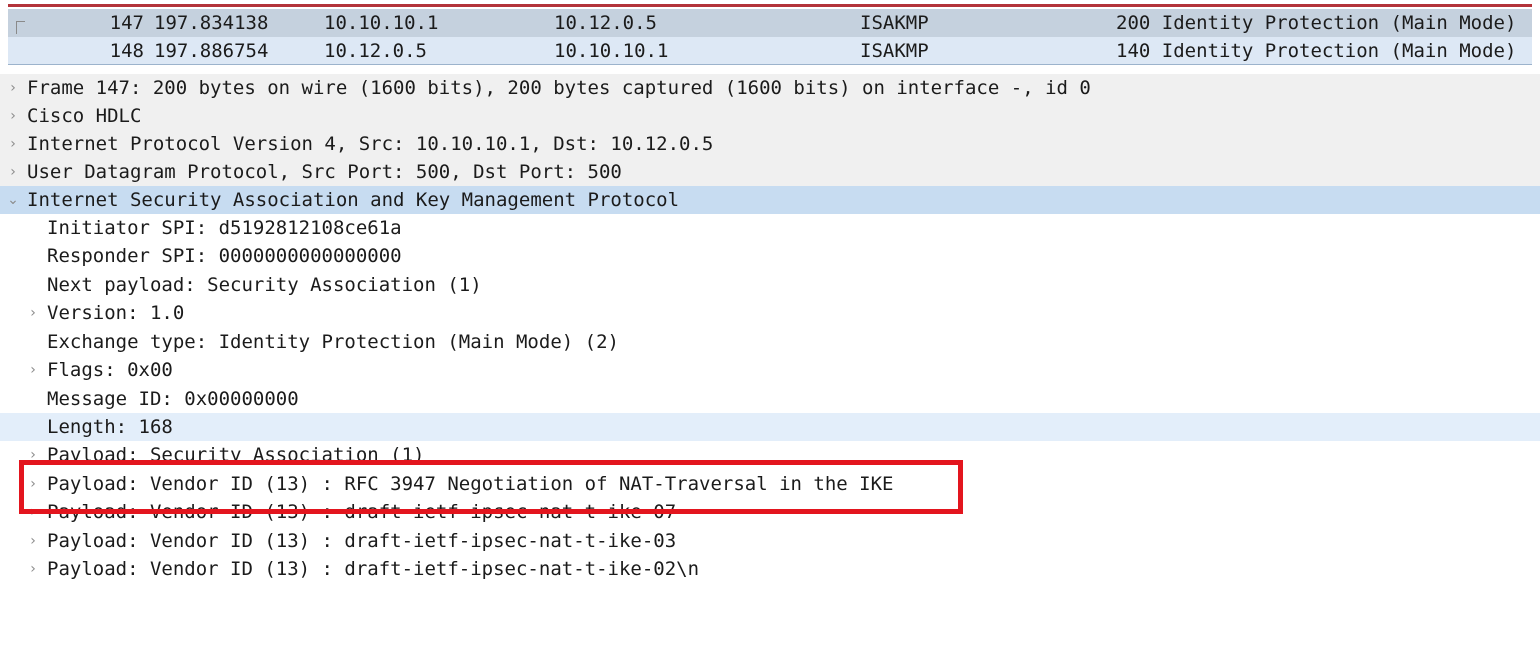  I want to click on packet-destination: 10.10.10.1, so click(611, 51).